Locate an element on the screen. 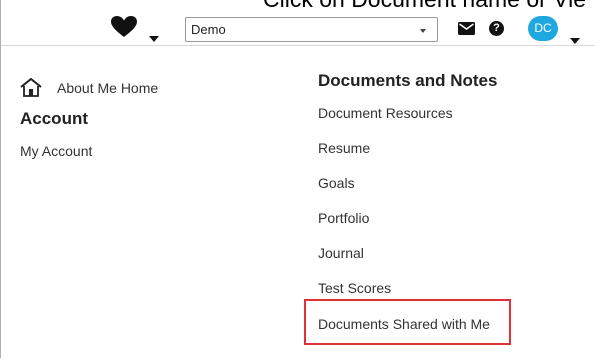 This screenshot has height=358, width=595. about-me-home-label: About Me Home is located at coordinates (108, 88).